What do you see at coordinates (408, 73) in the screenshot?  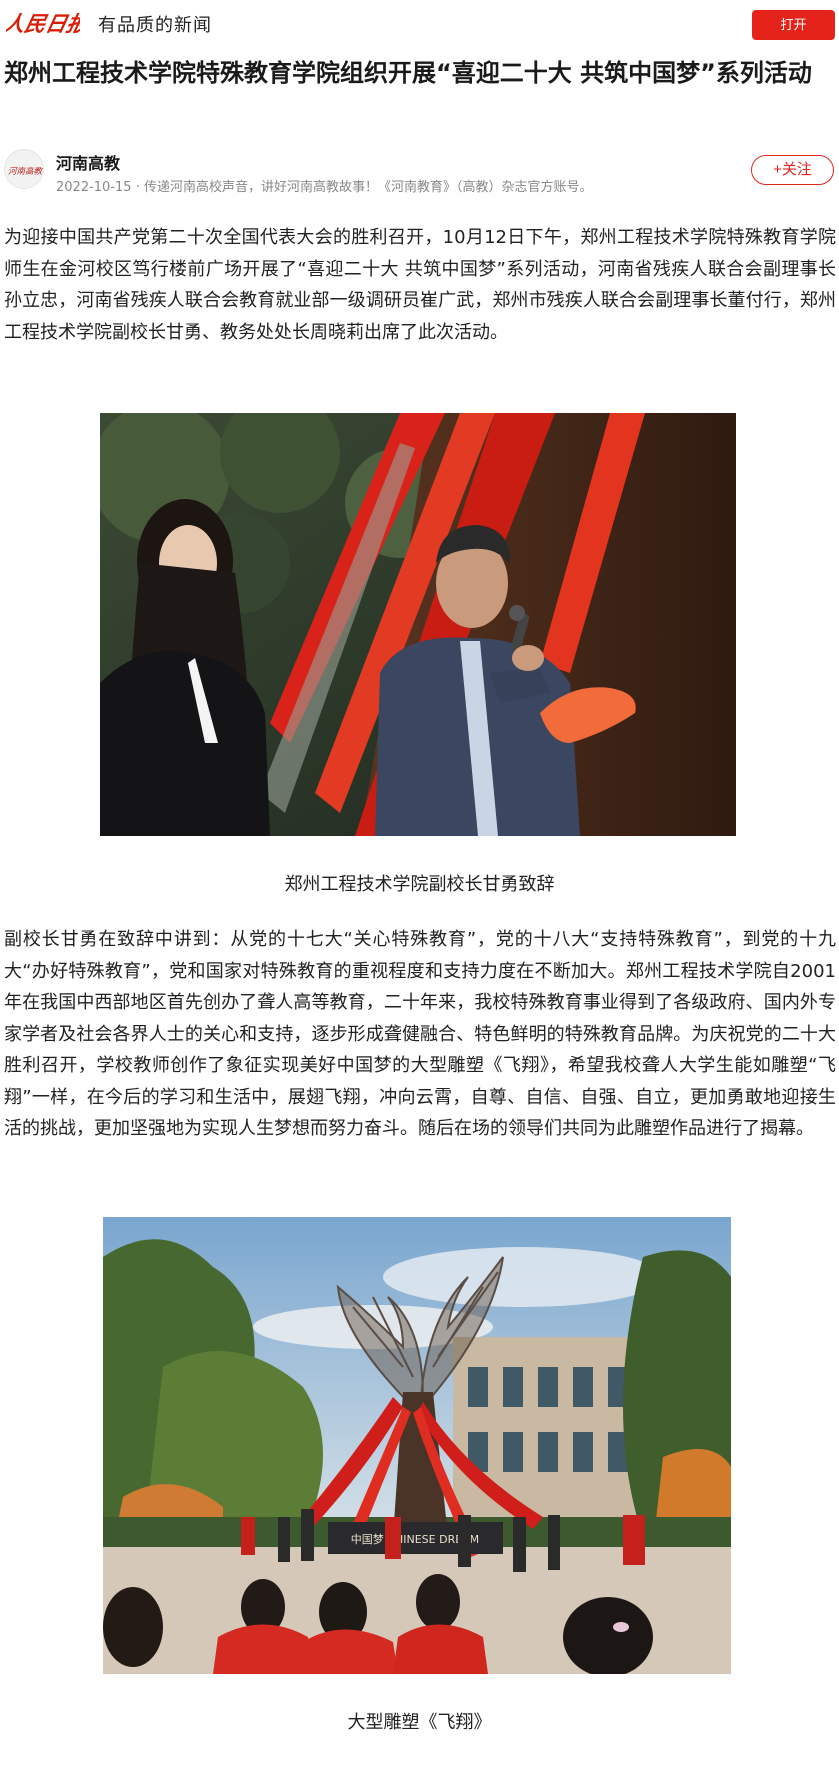 I see `article-title: 郑州工程技术学院特殊教育学院组织开展“喜迎二十大 共筑中国梦”系列活动` at bounding box center [408, 73].